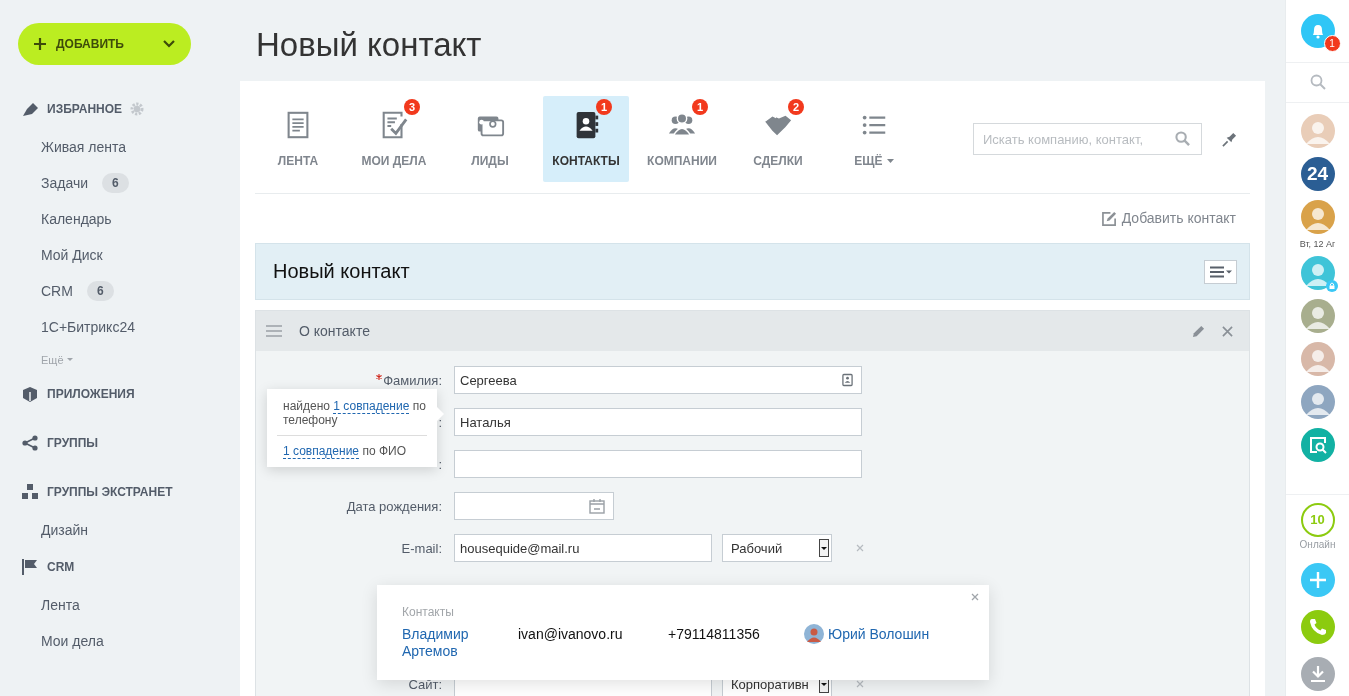 Image resolution: width=1349 pixels, height=696 pixels. What do you see at coordinates (586, 139) in the screenshot?
I see `tab: 1 КОНТАКТЫ` at bounding box center [586, 139].